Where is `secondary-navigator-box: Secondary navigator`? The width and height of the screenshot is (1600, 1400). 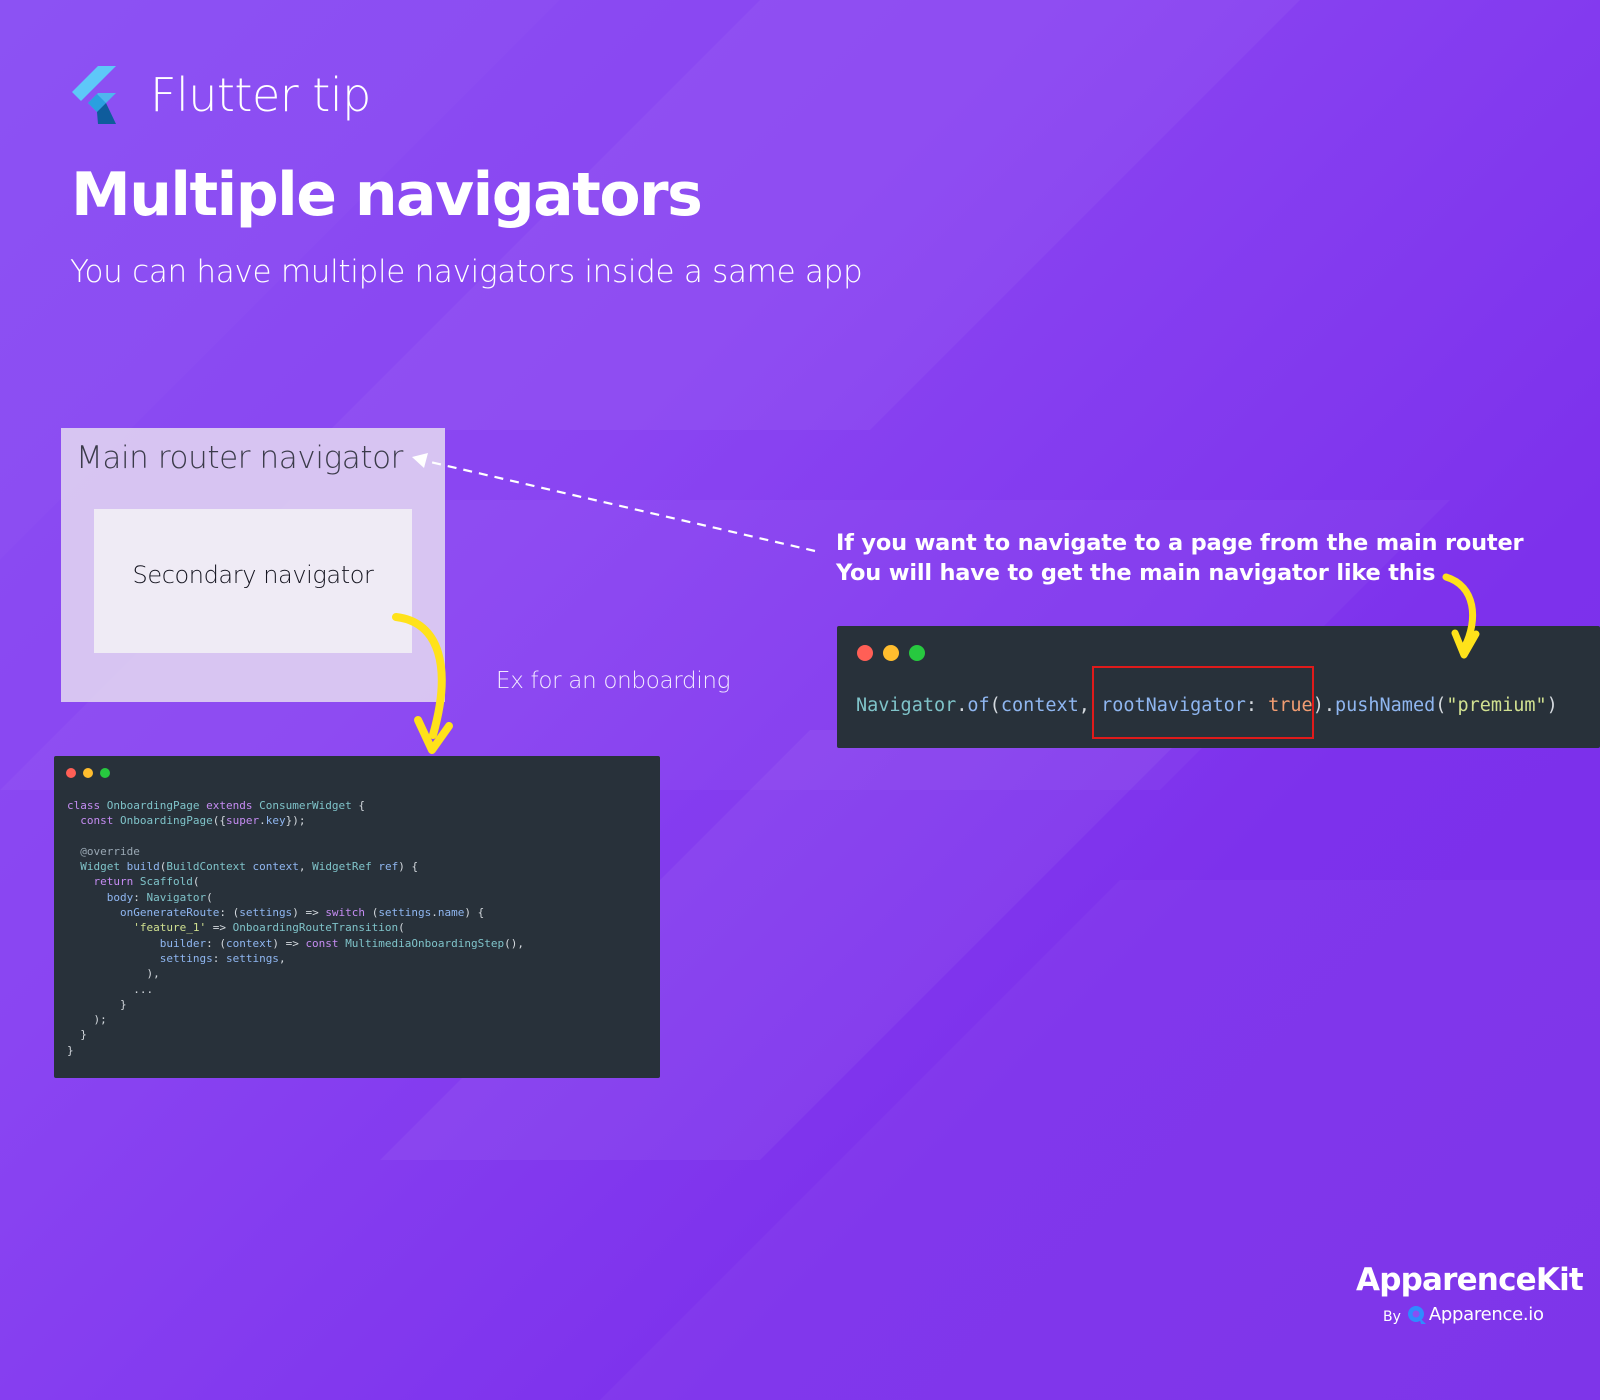 secondary-navigator-box: Secondary navigator is located at coordinates (253, 581).